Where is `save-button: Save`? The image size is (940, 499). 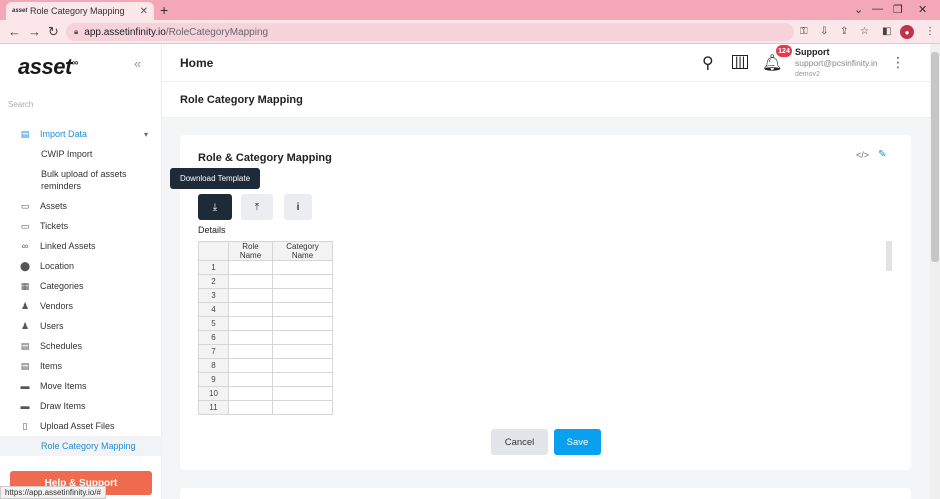
save-button: Save is located at coordinates (577, 442).